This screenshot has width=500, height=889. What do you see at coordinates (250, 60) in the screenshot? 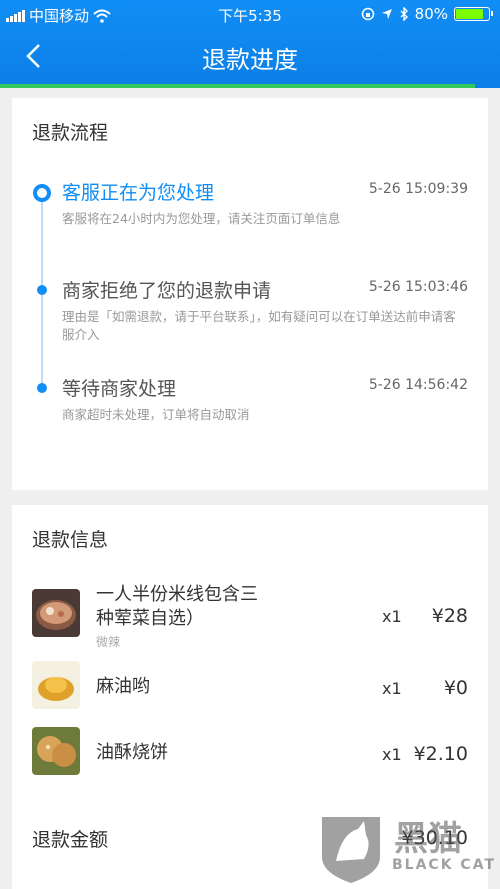
I see `page-title: 退款进度` at bounding box center [250, 60].